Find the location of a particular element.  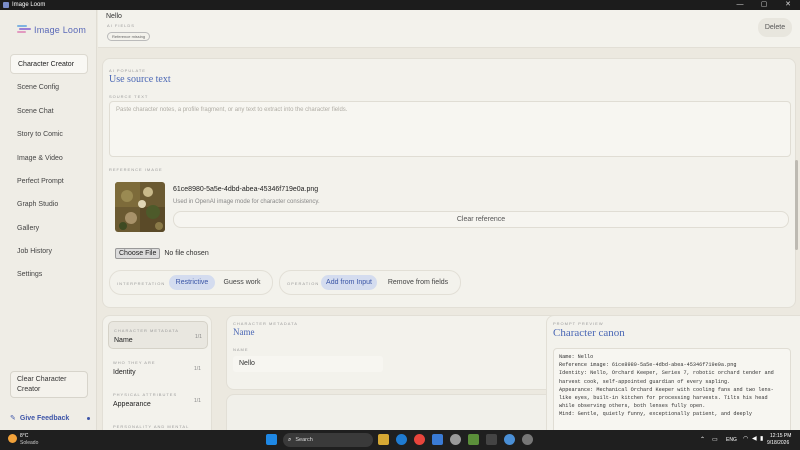

metadata-title: Name is located at coordinates (244, 332).